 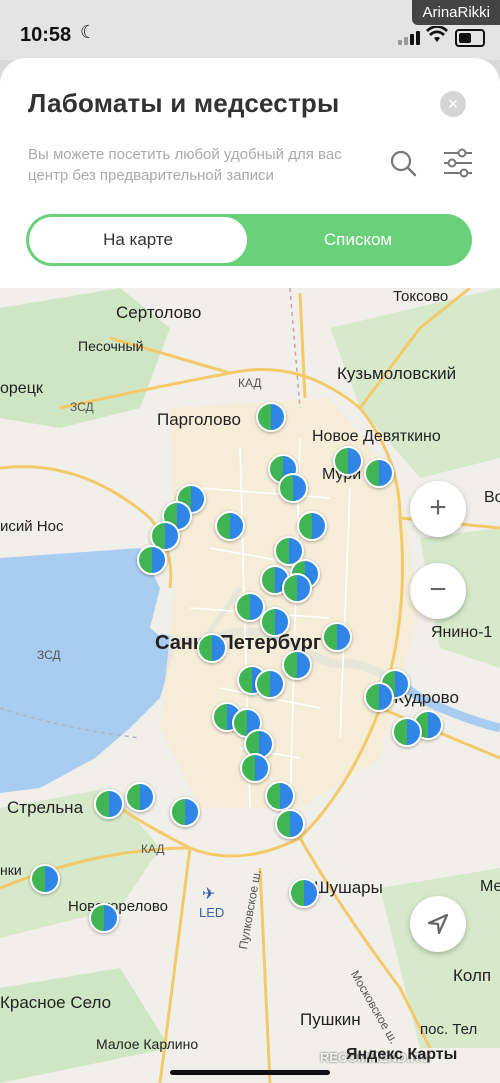 I want to click on map-label: орецк, so click(x=21, y=388).